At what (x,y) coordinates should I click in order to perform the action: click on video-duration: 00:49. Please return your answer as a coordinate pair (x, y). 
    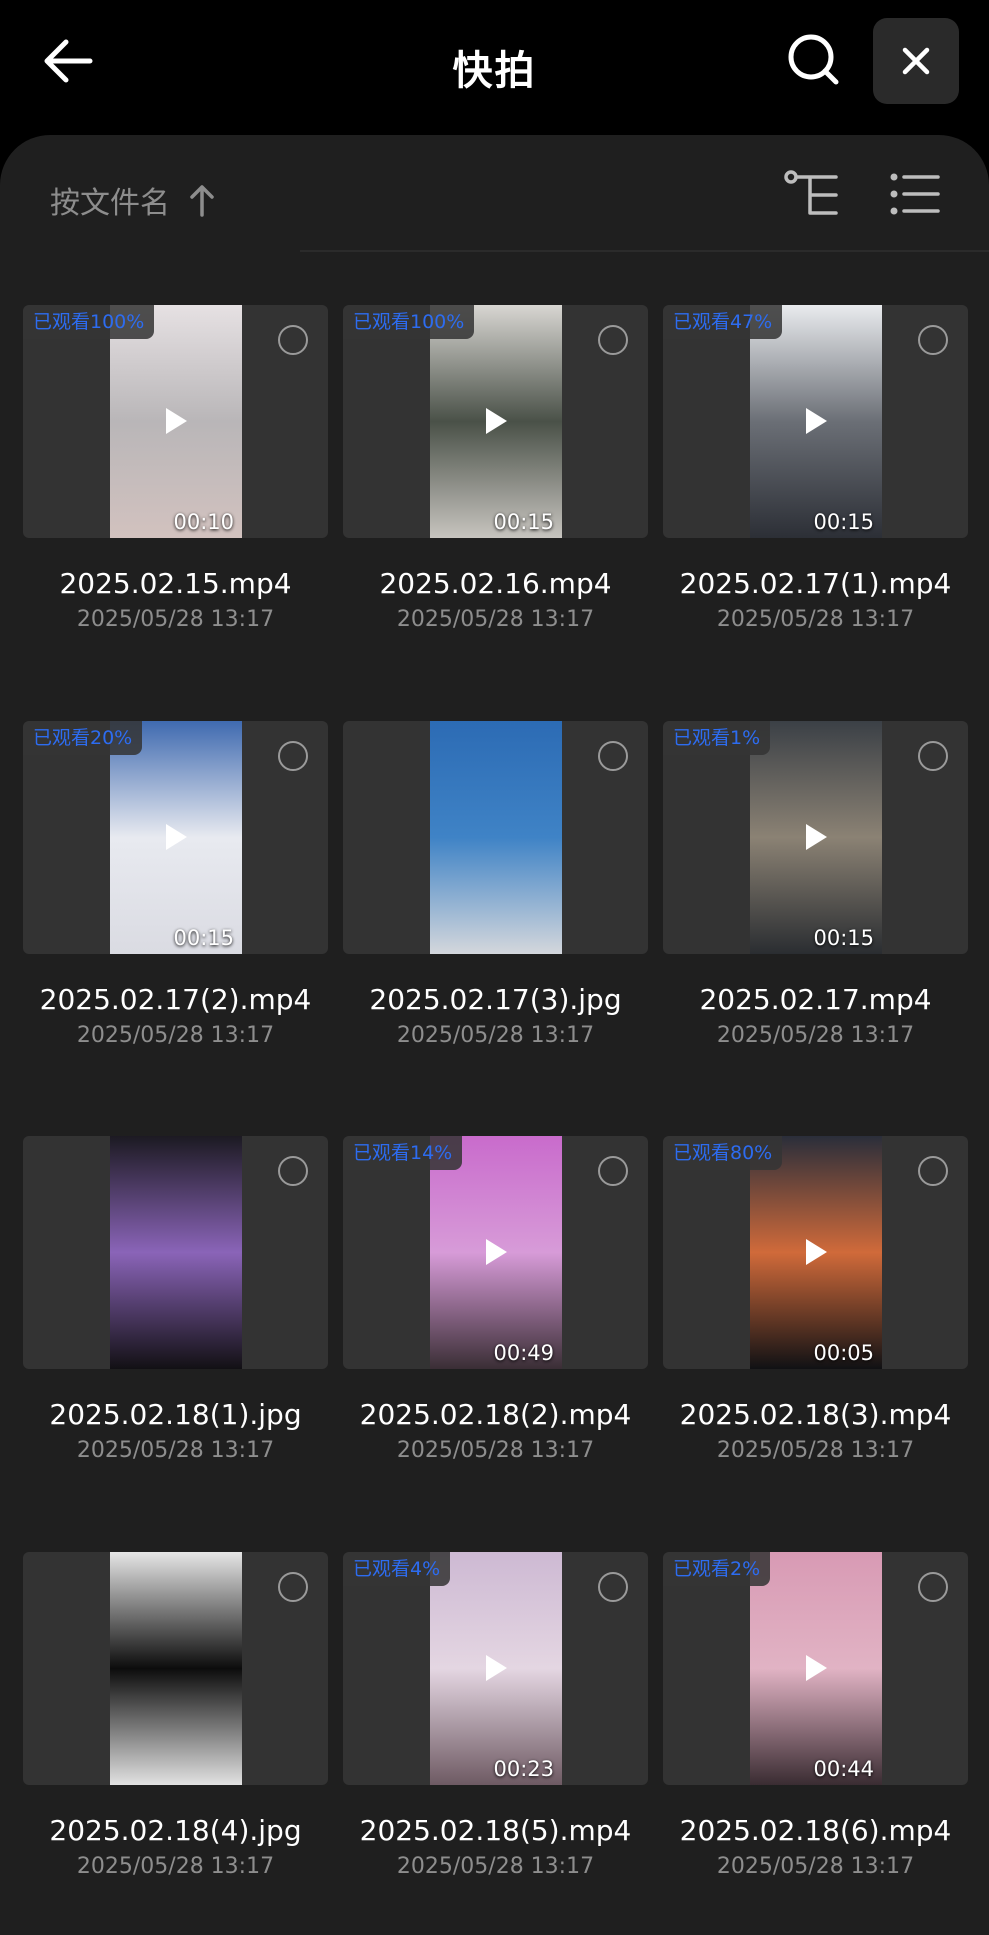
    Looking at the image, I should click on (523, 1353).